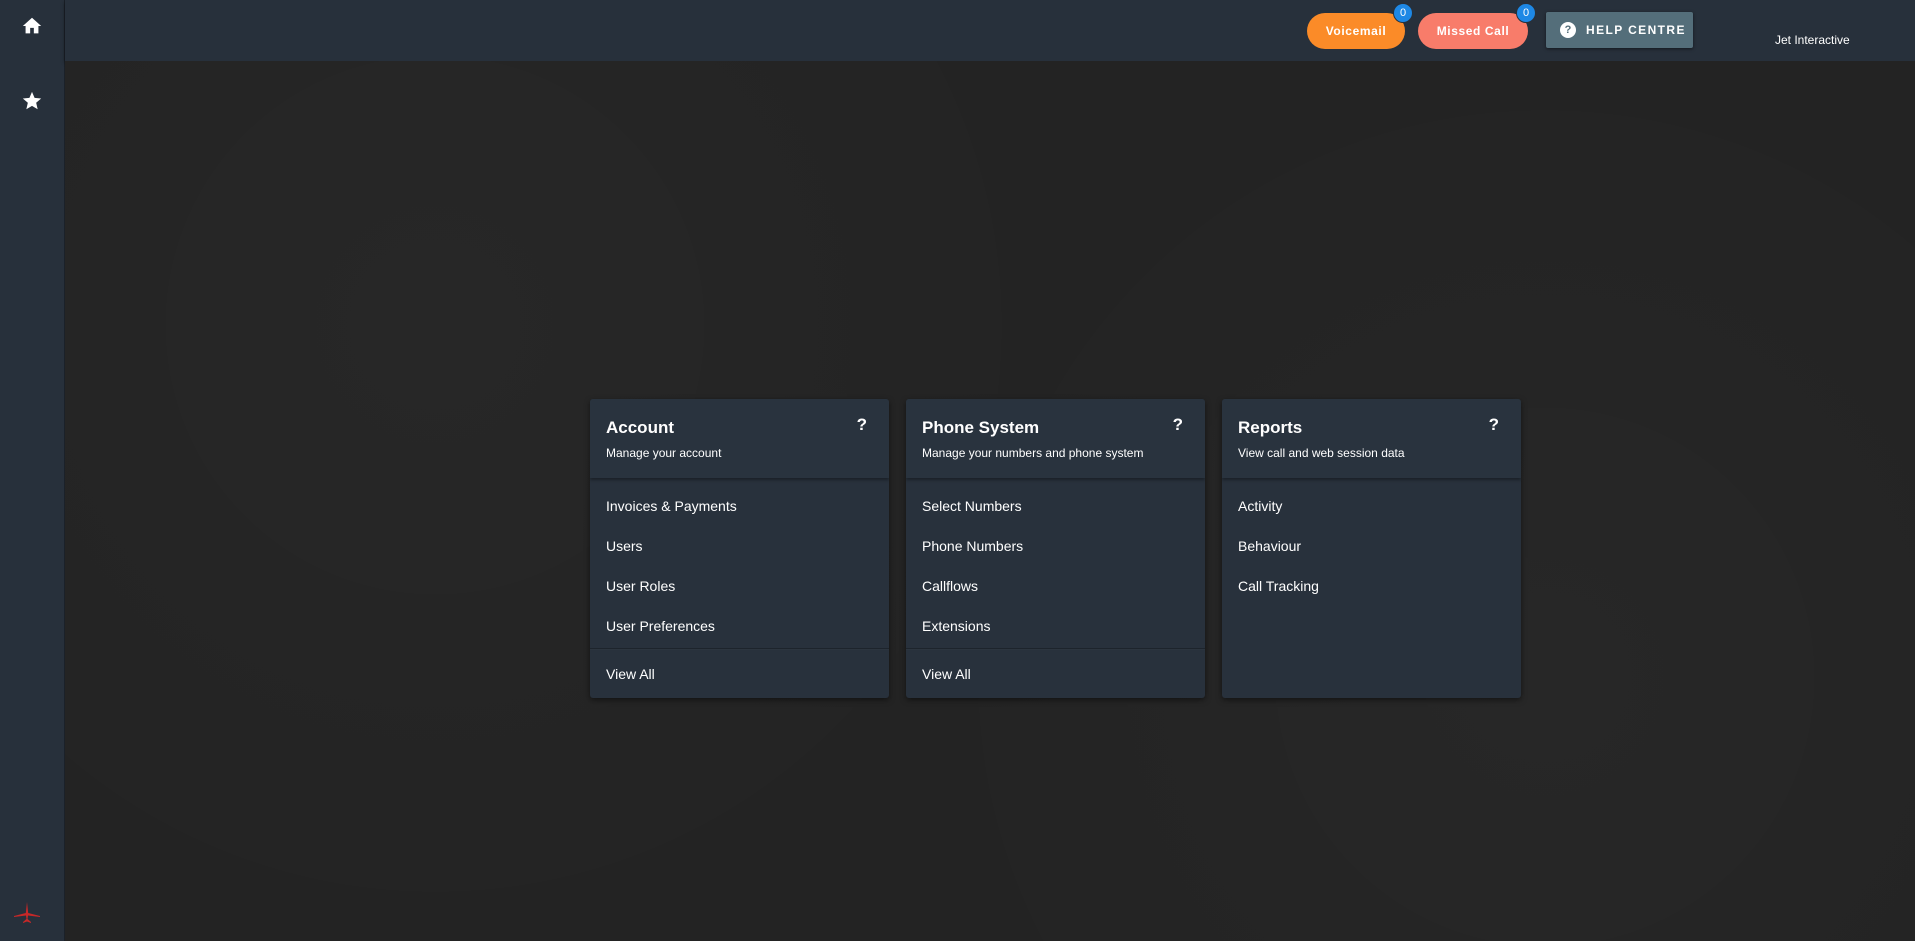 Image resolution: width=1915 pixels, height=941 pixels. Describe the element at coordinates (1055, 586) in the screenshot. I see `menu-item-callflows: Callflows` at that location.